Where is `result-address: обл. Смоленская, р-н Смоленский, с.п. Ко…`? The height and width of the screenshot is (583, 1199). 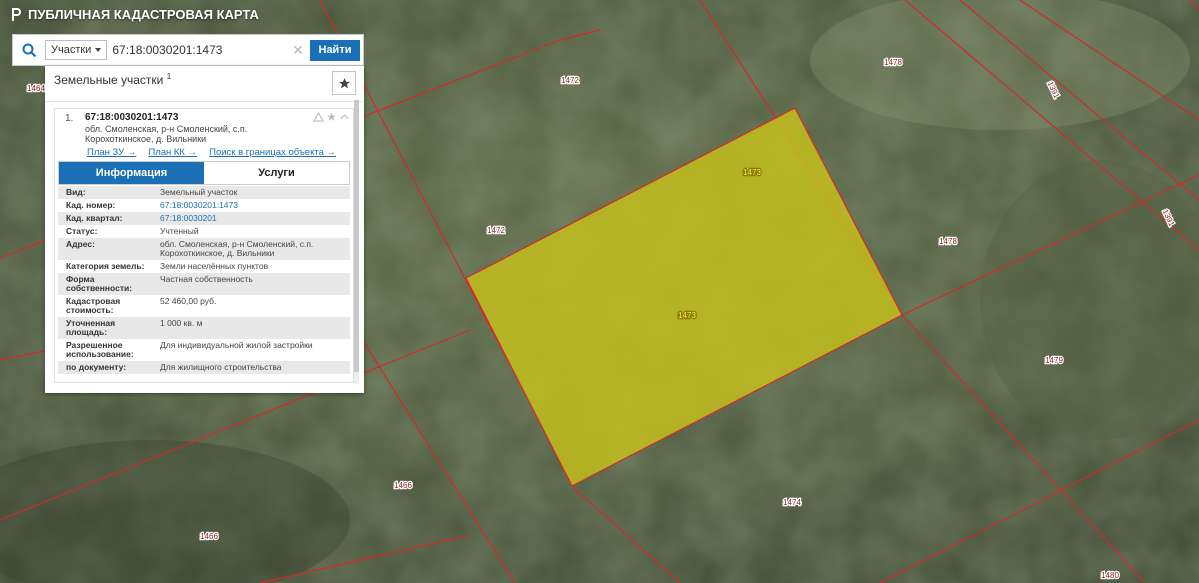
result-address: обл. Смоленская, р-н Смоленский, с.п. Ко… is located at coordinates (166, 134).